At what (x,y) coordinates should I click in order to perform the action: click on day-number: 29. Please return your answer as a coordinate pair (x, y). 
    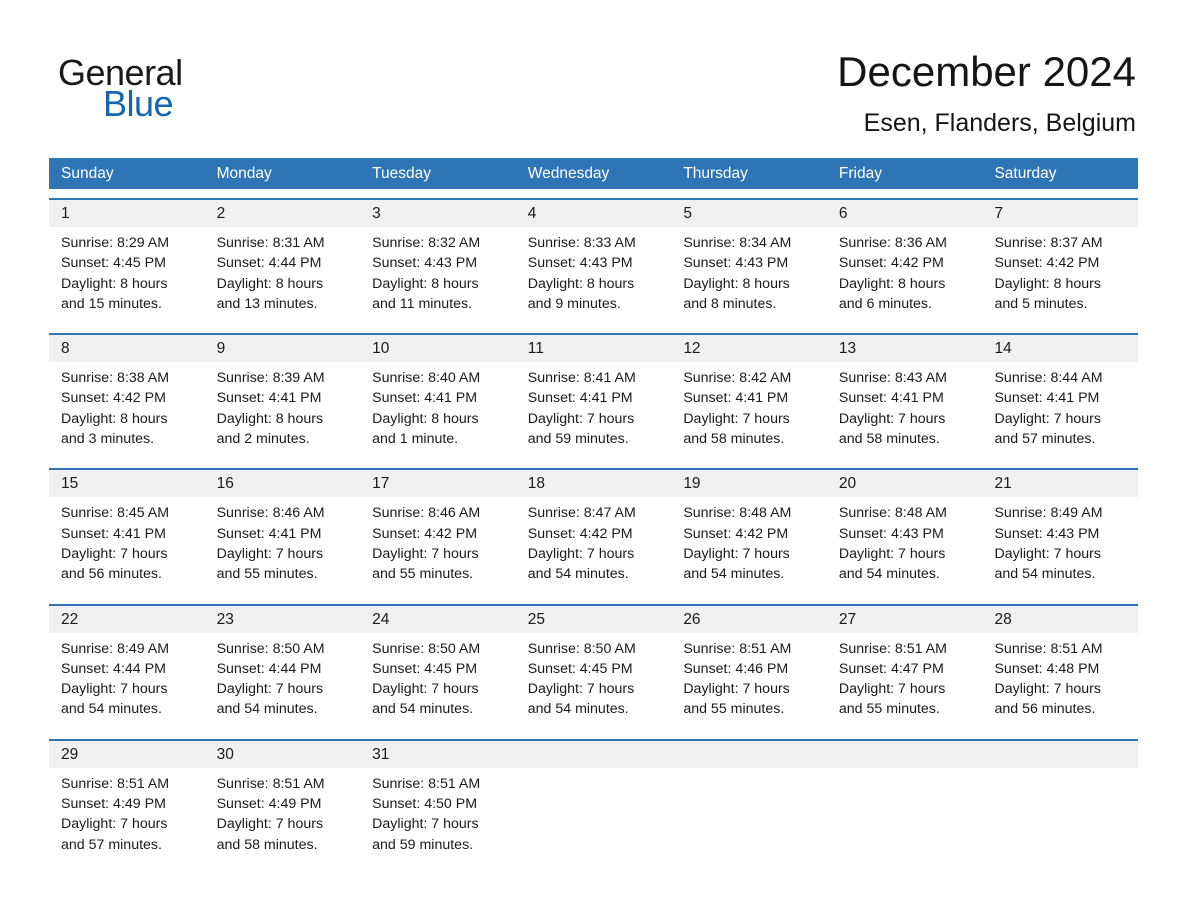
    Looking at the image, I should click on (70, 754).